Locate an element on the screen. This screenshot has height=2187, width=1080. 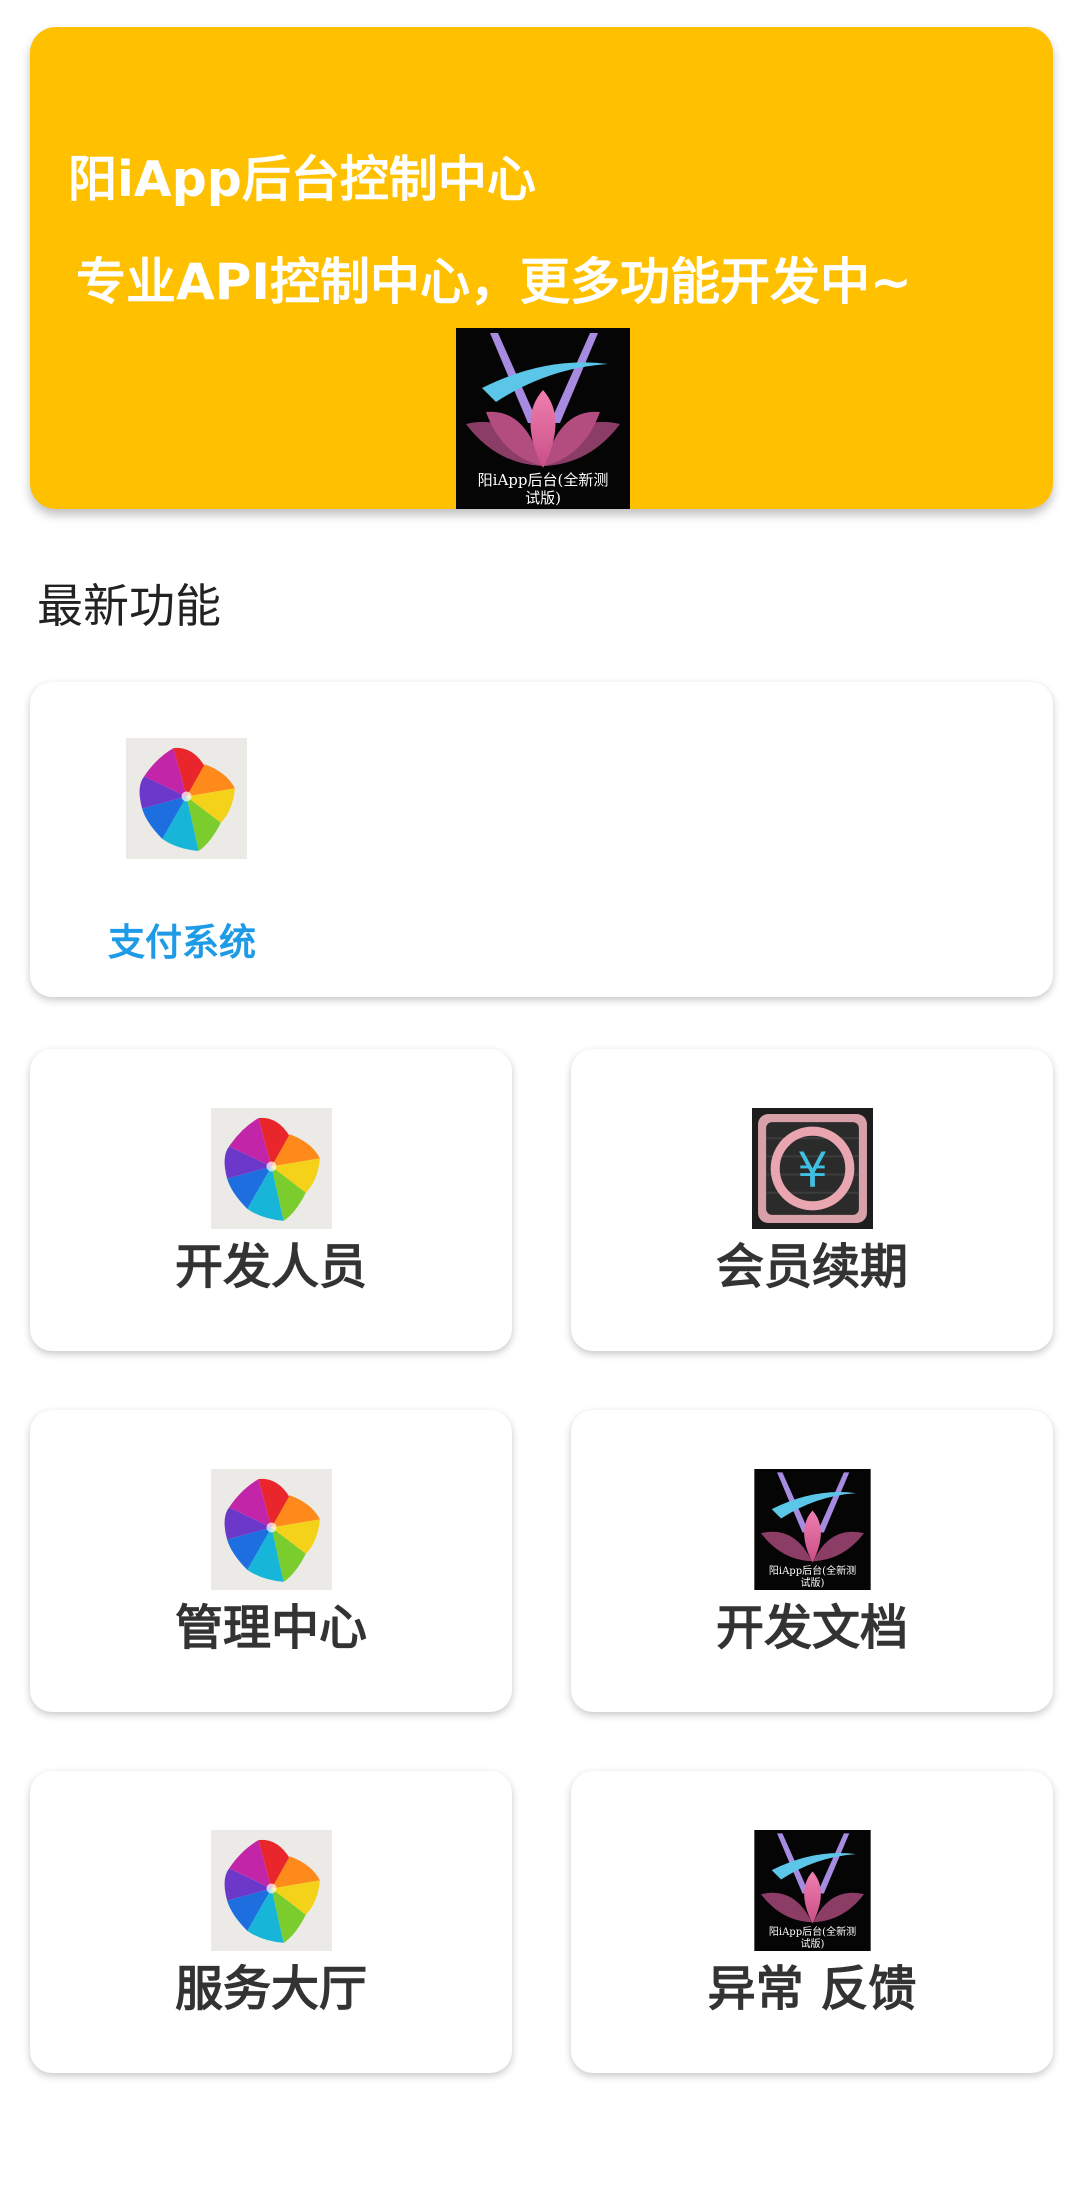
yen-ring-icon is located at coordinates (812, 1168).